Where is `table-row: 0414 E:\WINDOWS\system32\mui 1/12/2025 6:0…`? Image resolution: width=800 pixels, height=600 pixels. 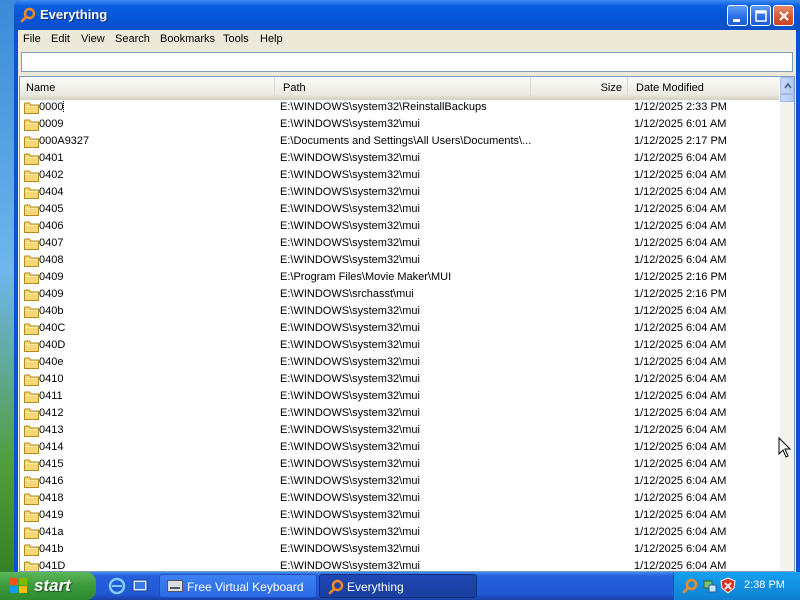
table-row: 0414 E:\WINDOWS\system32\mui 1/12/2025 6:0… is located at coordinates (399, 448).